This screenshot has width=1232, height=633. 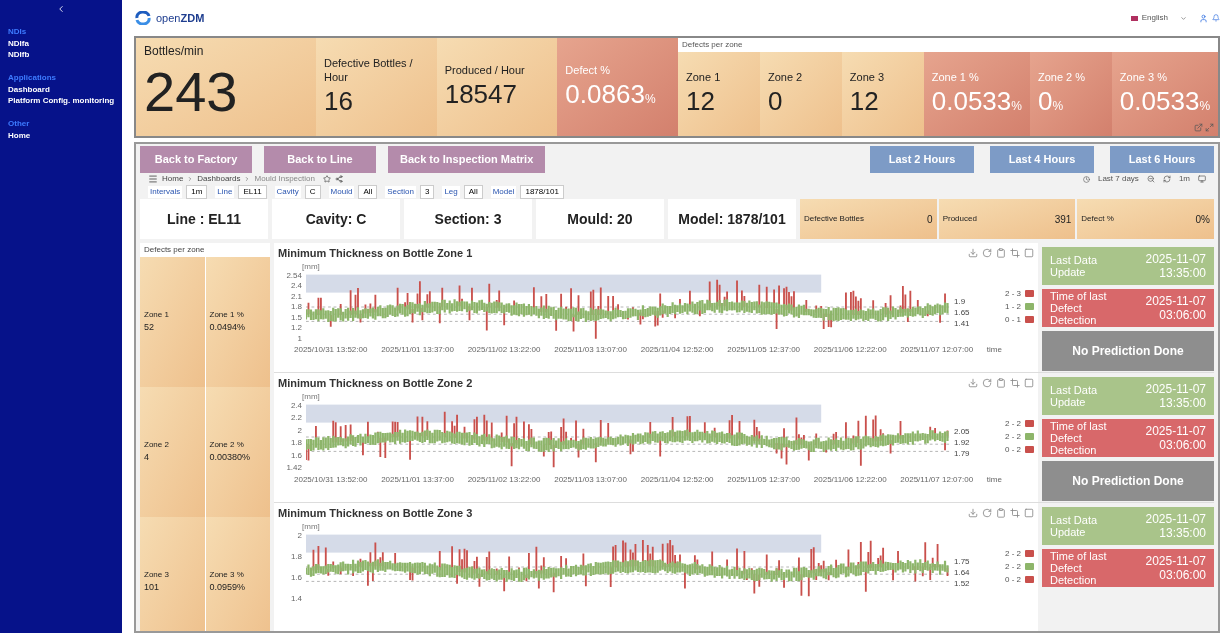 What do you see at coordinates (219, 179) in the screenshot?
I see `breadcrumb-link: Dashboards` at bounding box center [219, 179].